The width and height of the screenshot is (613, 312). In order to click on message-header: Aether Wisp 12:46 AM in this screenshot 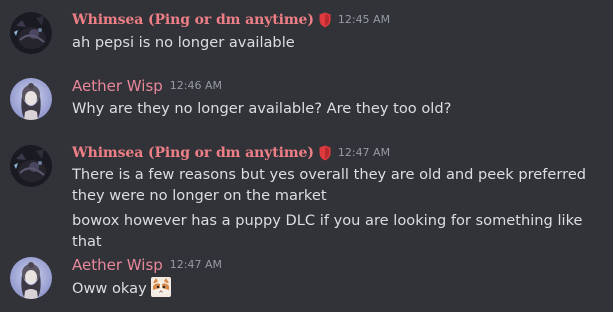, I will do `click(147, 86)`.